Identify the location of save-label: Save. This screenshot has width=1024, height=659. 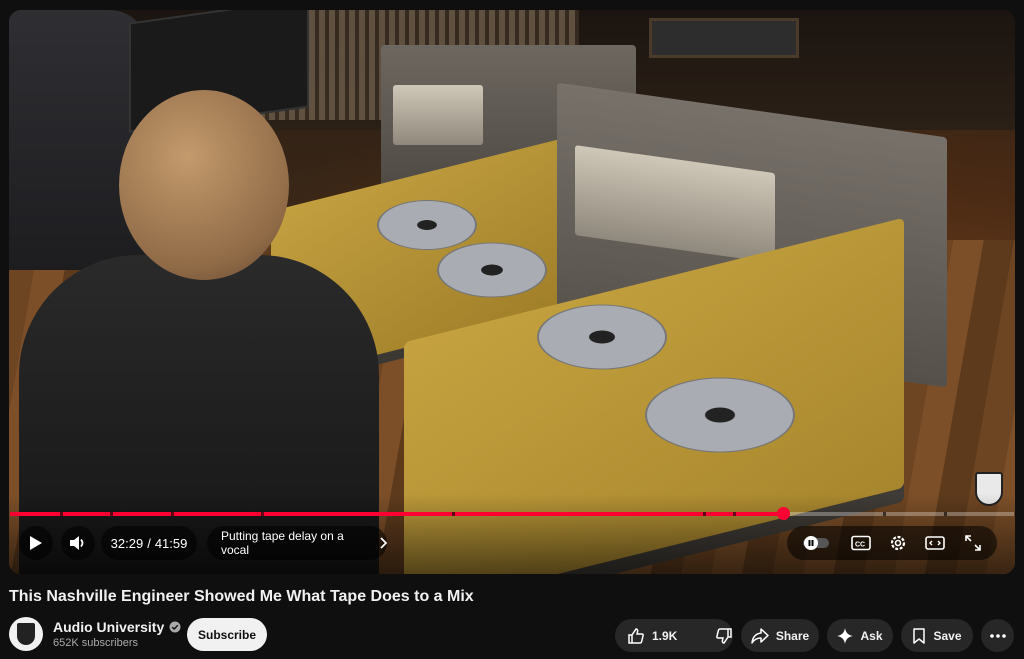
(947, 635).